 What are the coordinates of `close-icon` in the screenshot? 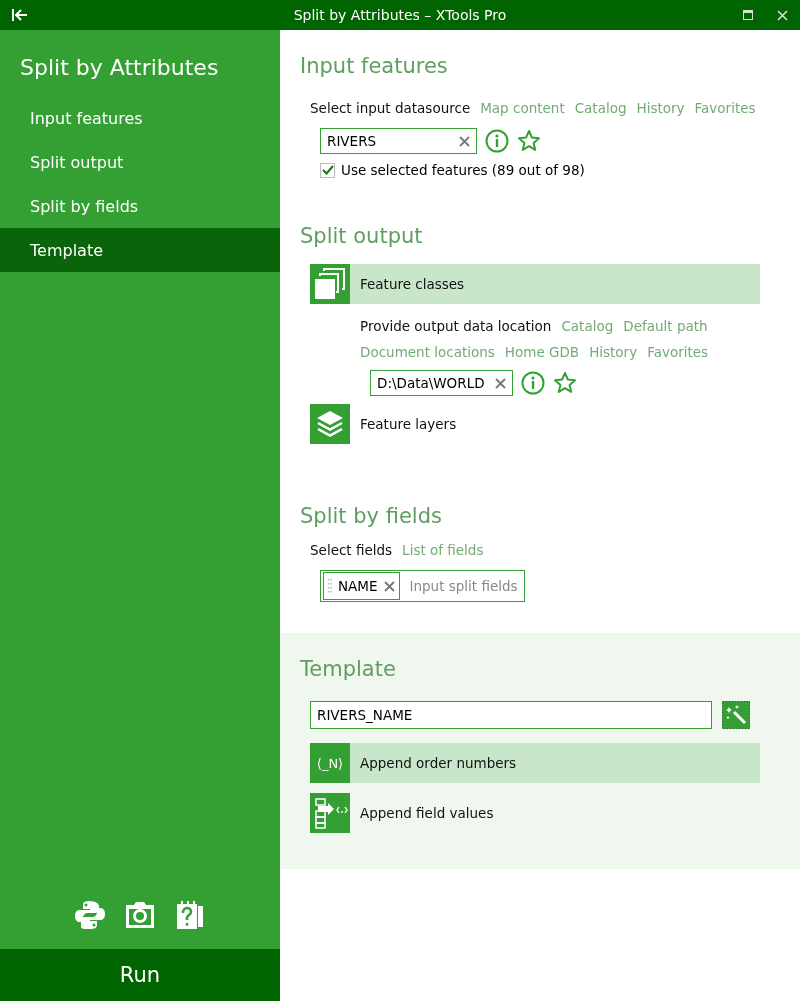 It's located at (782, 15).